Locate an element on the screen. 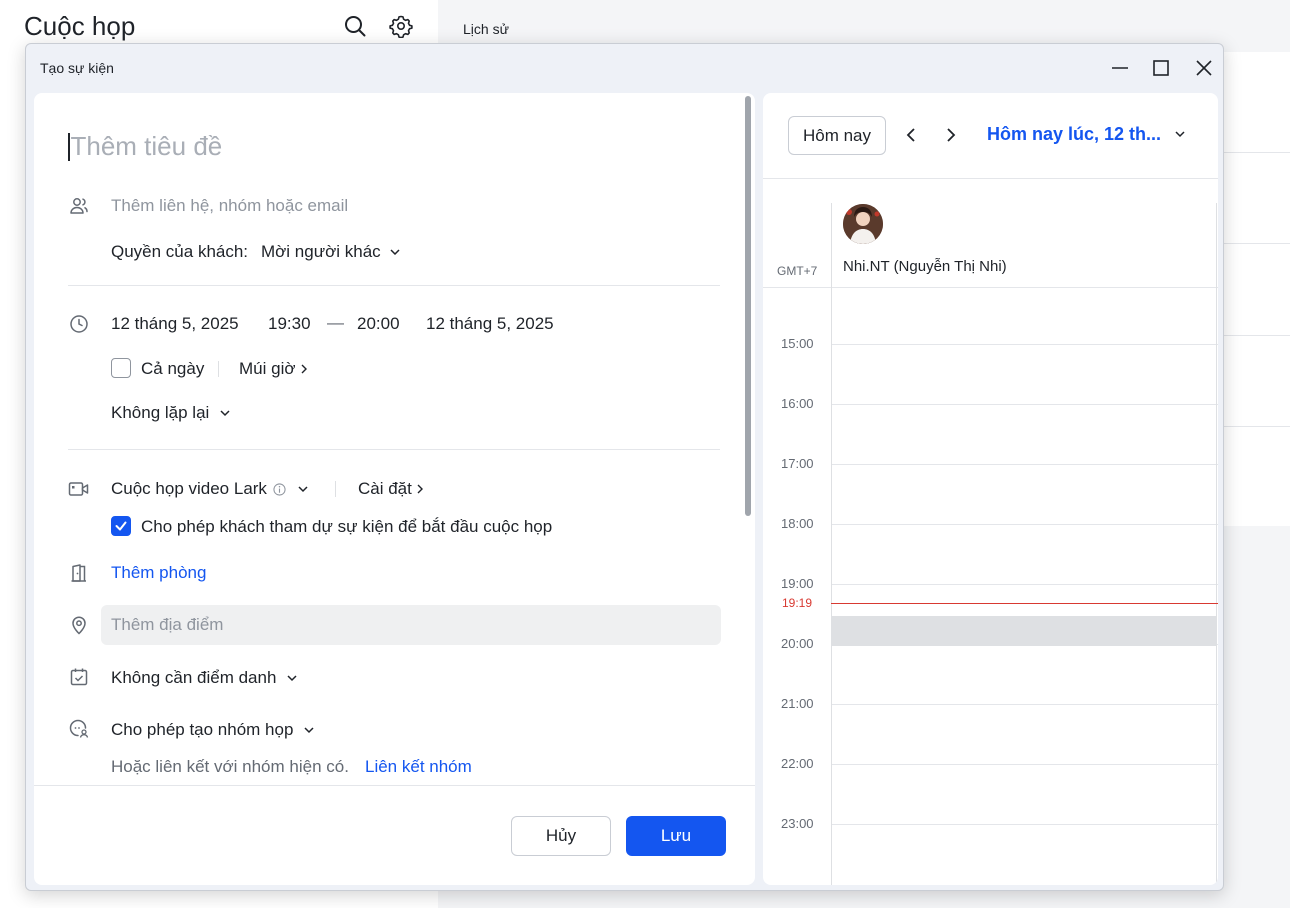 Image resolution: width=1290 pixels, height=908 pixels. minimize-button is located at coordinates (1120, 68).